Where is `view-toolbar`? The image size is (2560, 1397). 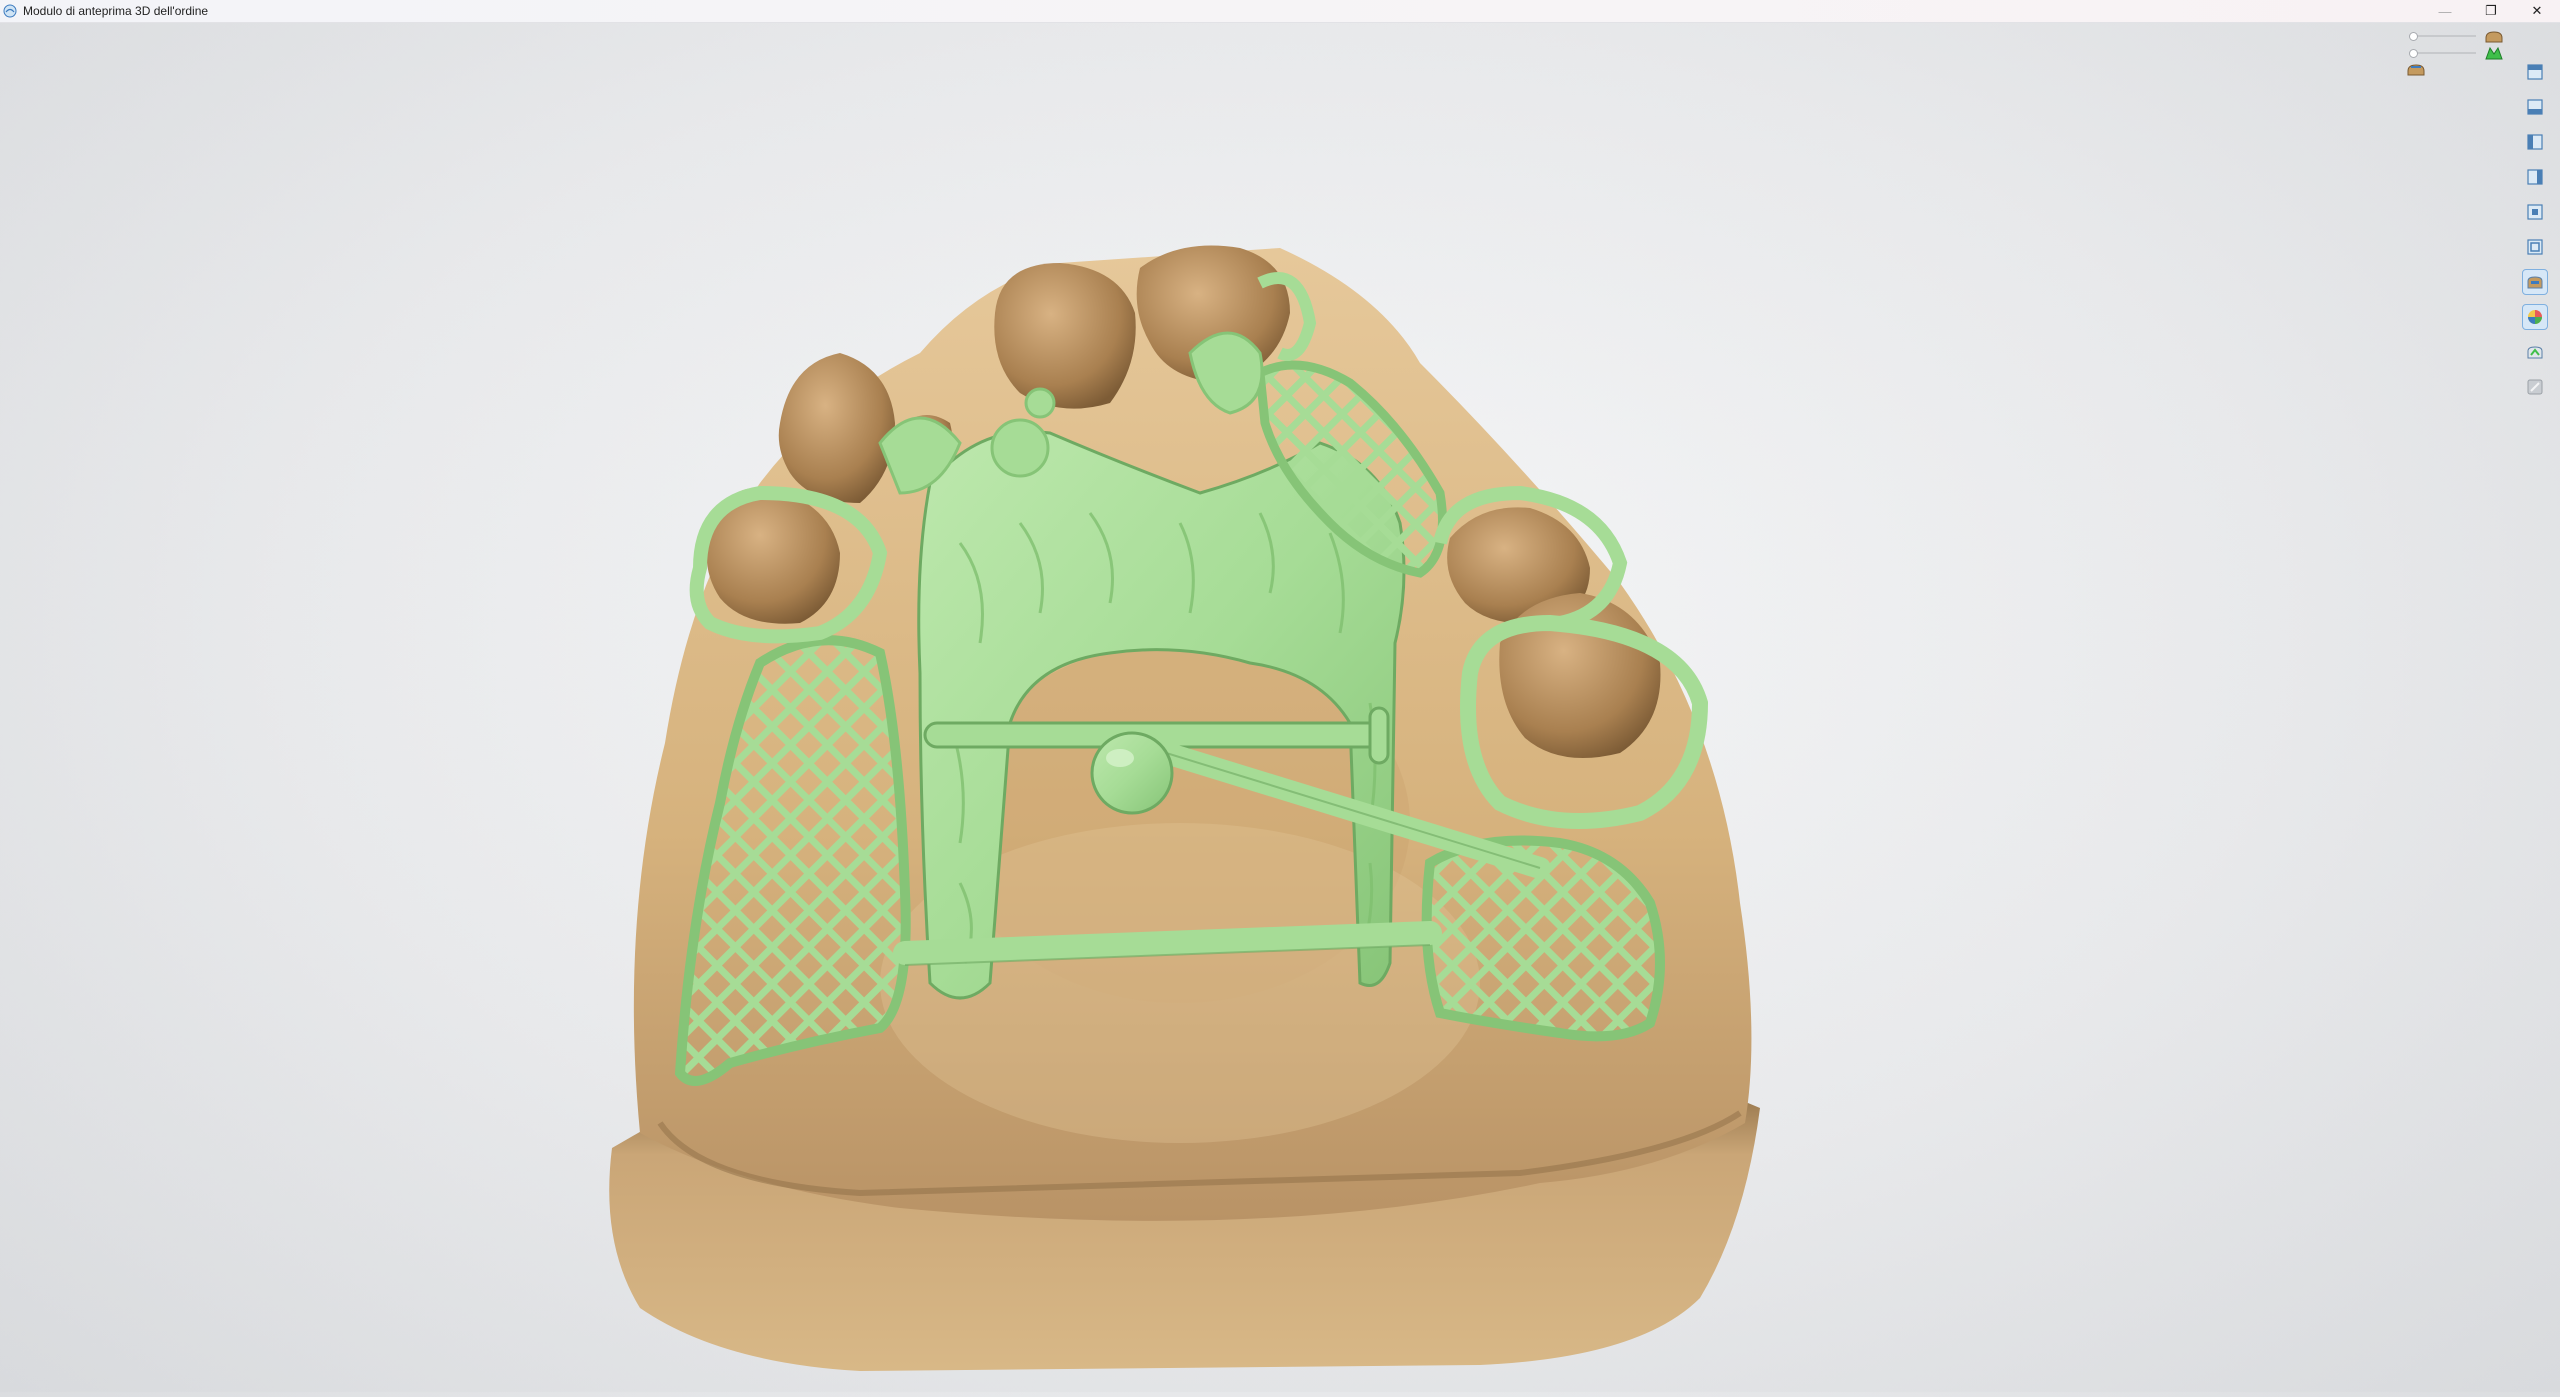 view-toolbar is located at coordinates (2536, 234).